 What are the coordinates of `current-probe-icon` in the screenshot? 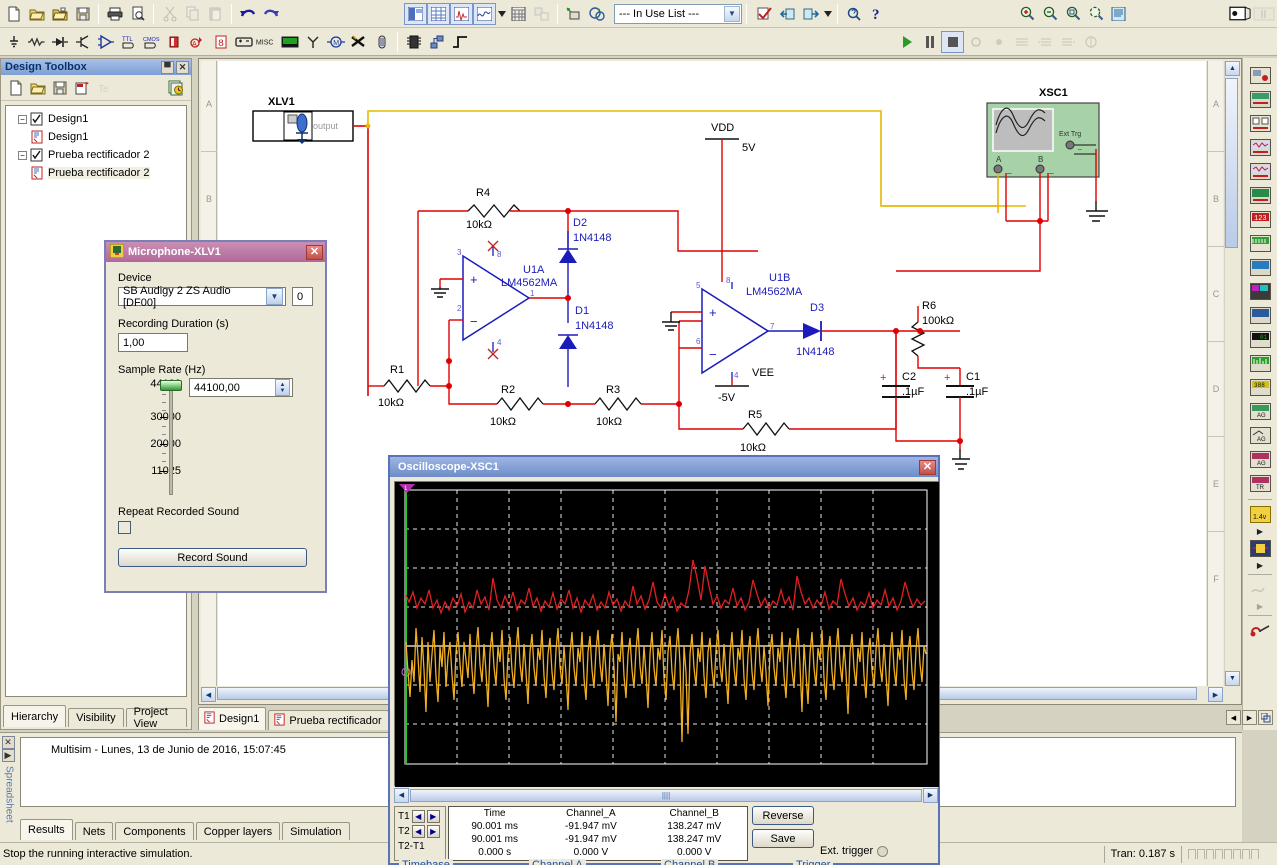 It's located at (1260, 630).